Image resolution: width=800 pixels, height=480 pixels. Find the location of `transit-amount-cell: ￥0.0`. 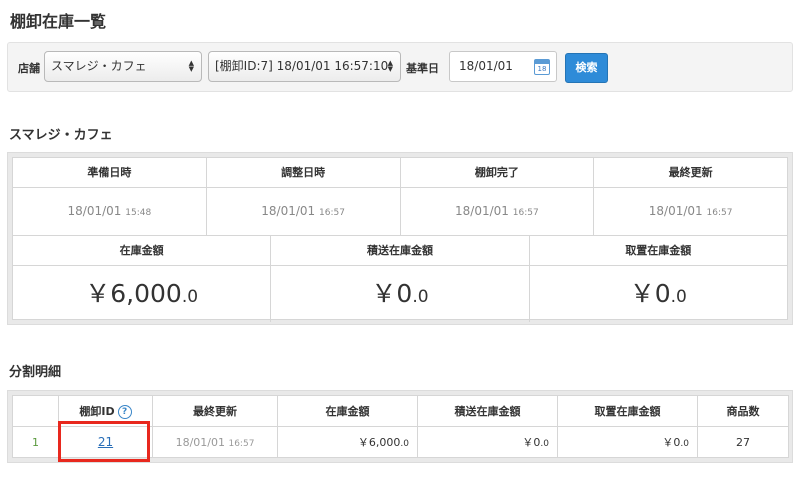

transit-amount-cell: ￥0.0 is located at coordinates (487, 442).